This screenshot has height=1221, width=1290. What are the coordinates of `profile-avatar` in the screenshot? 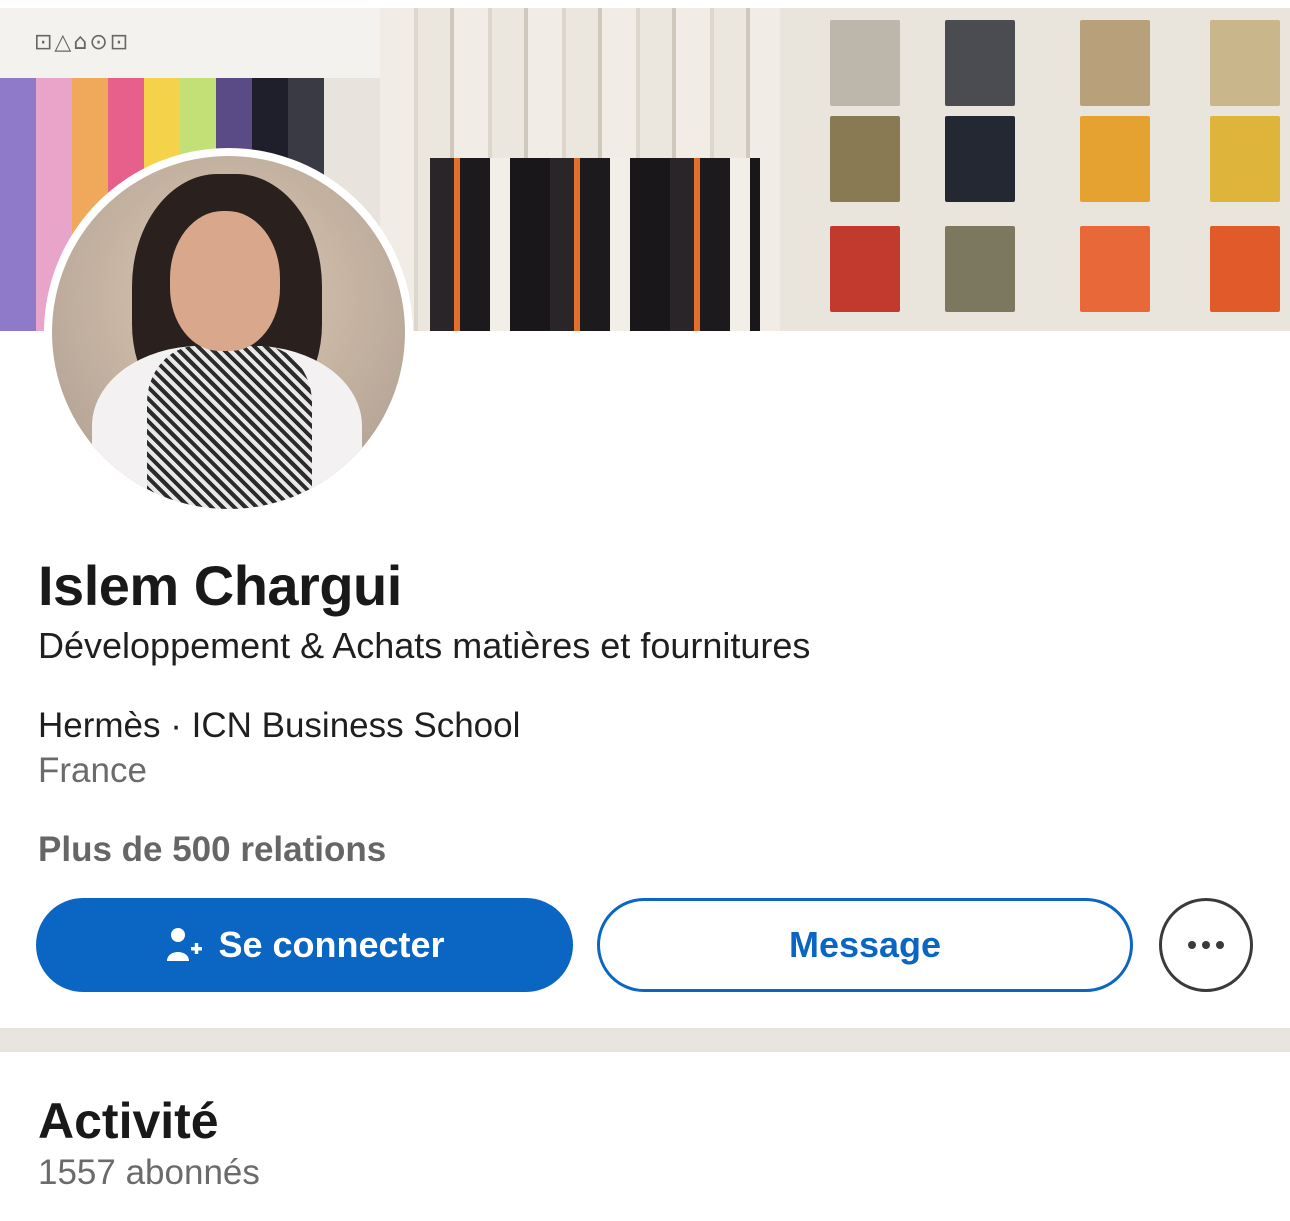 It's located at (228, 332).